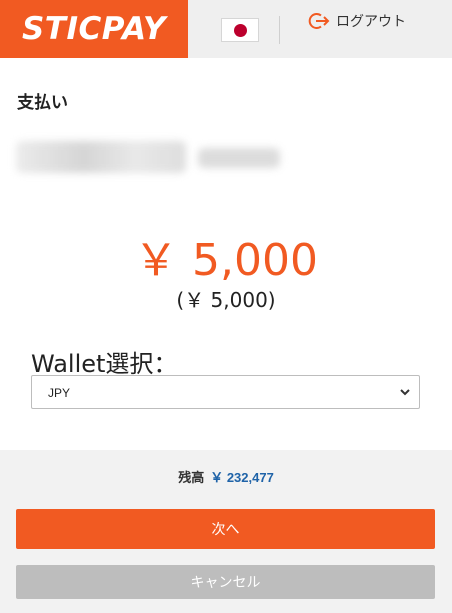 This screenshot has width=452, height=613. I want to click on logo-text: STICPAY, so click(93, 29).